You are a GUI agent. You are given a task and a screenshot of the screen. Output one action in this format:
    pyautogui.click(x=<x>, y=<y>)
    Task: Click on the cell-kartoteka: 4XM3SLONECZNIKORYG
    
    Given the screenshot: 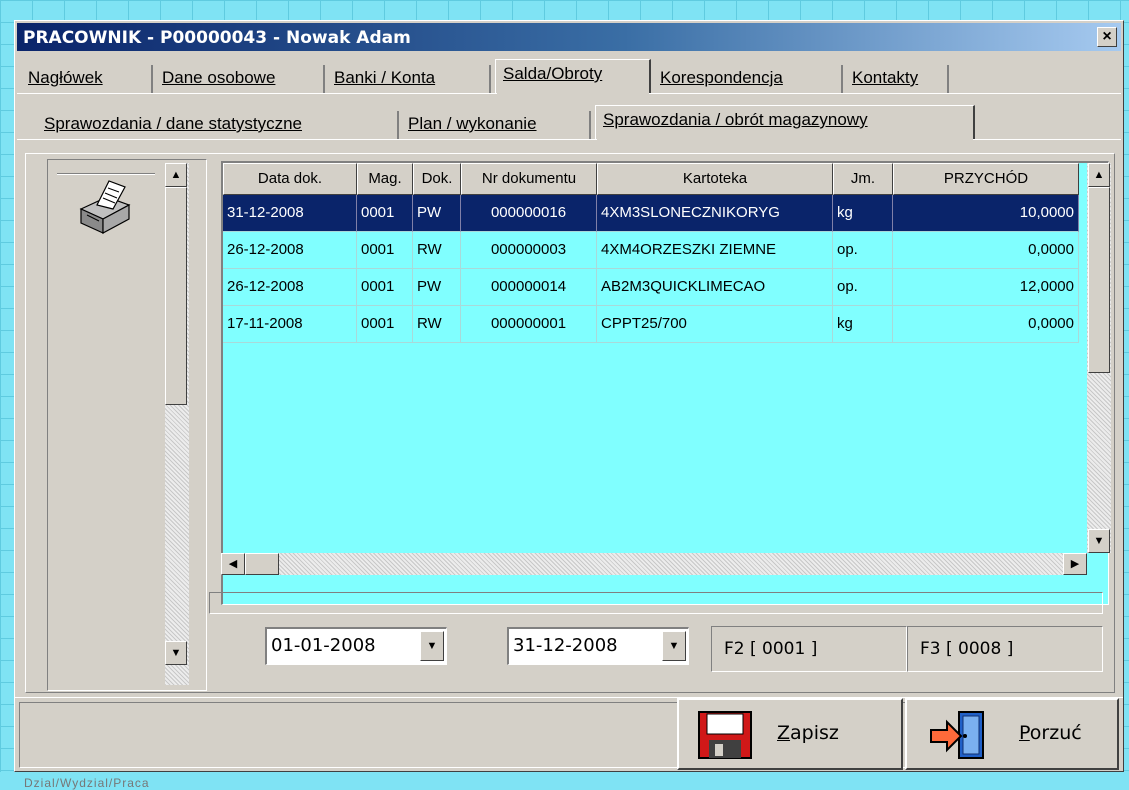 What is the action you would take?
    pyautogui.click(x=715, y=213)
    